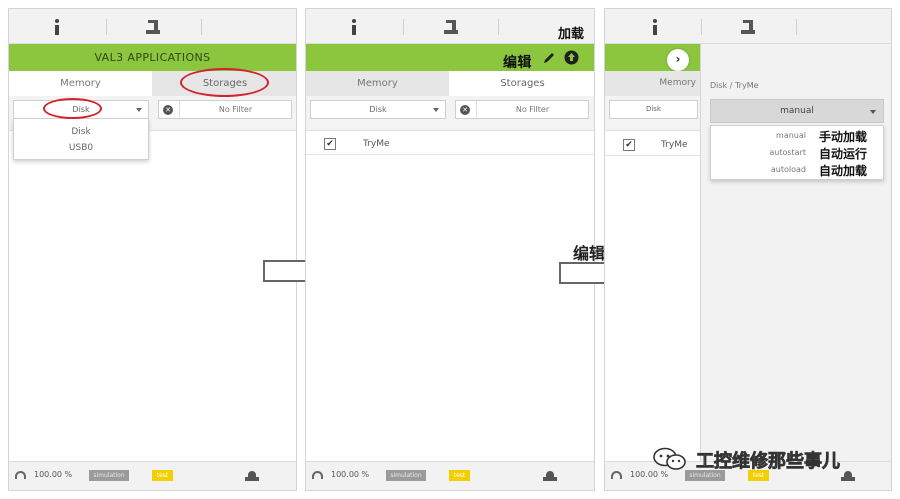  I want to click on load-annotation: 加载, so click(571, 34).